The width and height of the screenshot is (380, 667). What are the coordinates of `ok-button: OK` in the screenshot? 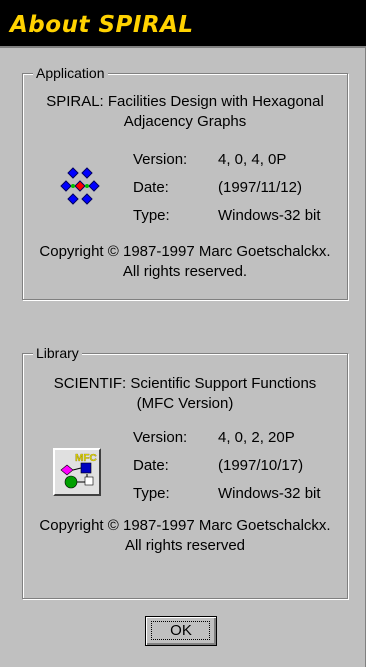 It's located at (181, 631).